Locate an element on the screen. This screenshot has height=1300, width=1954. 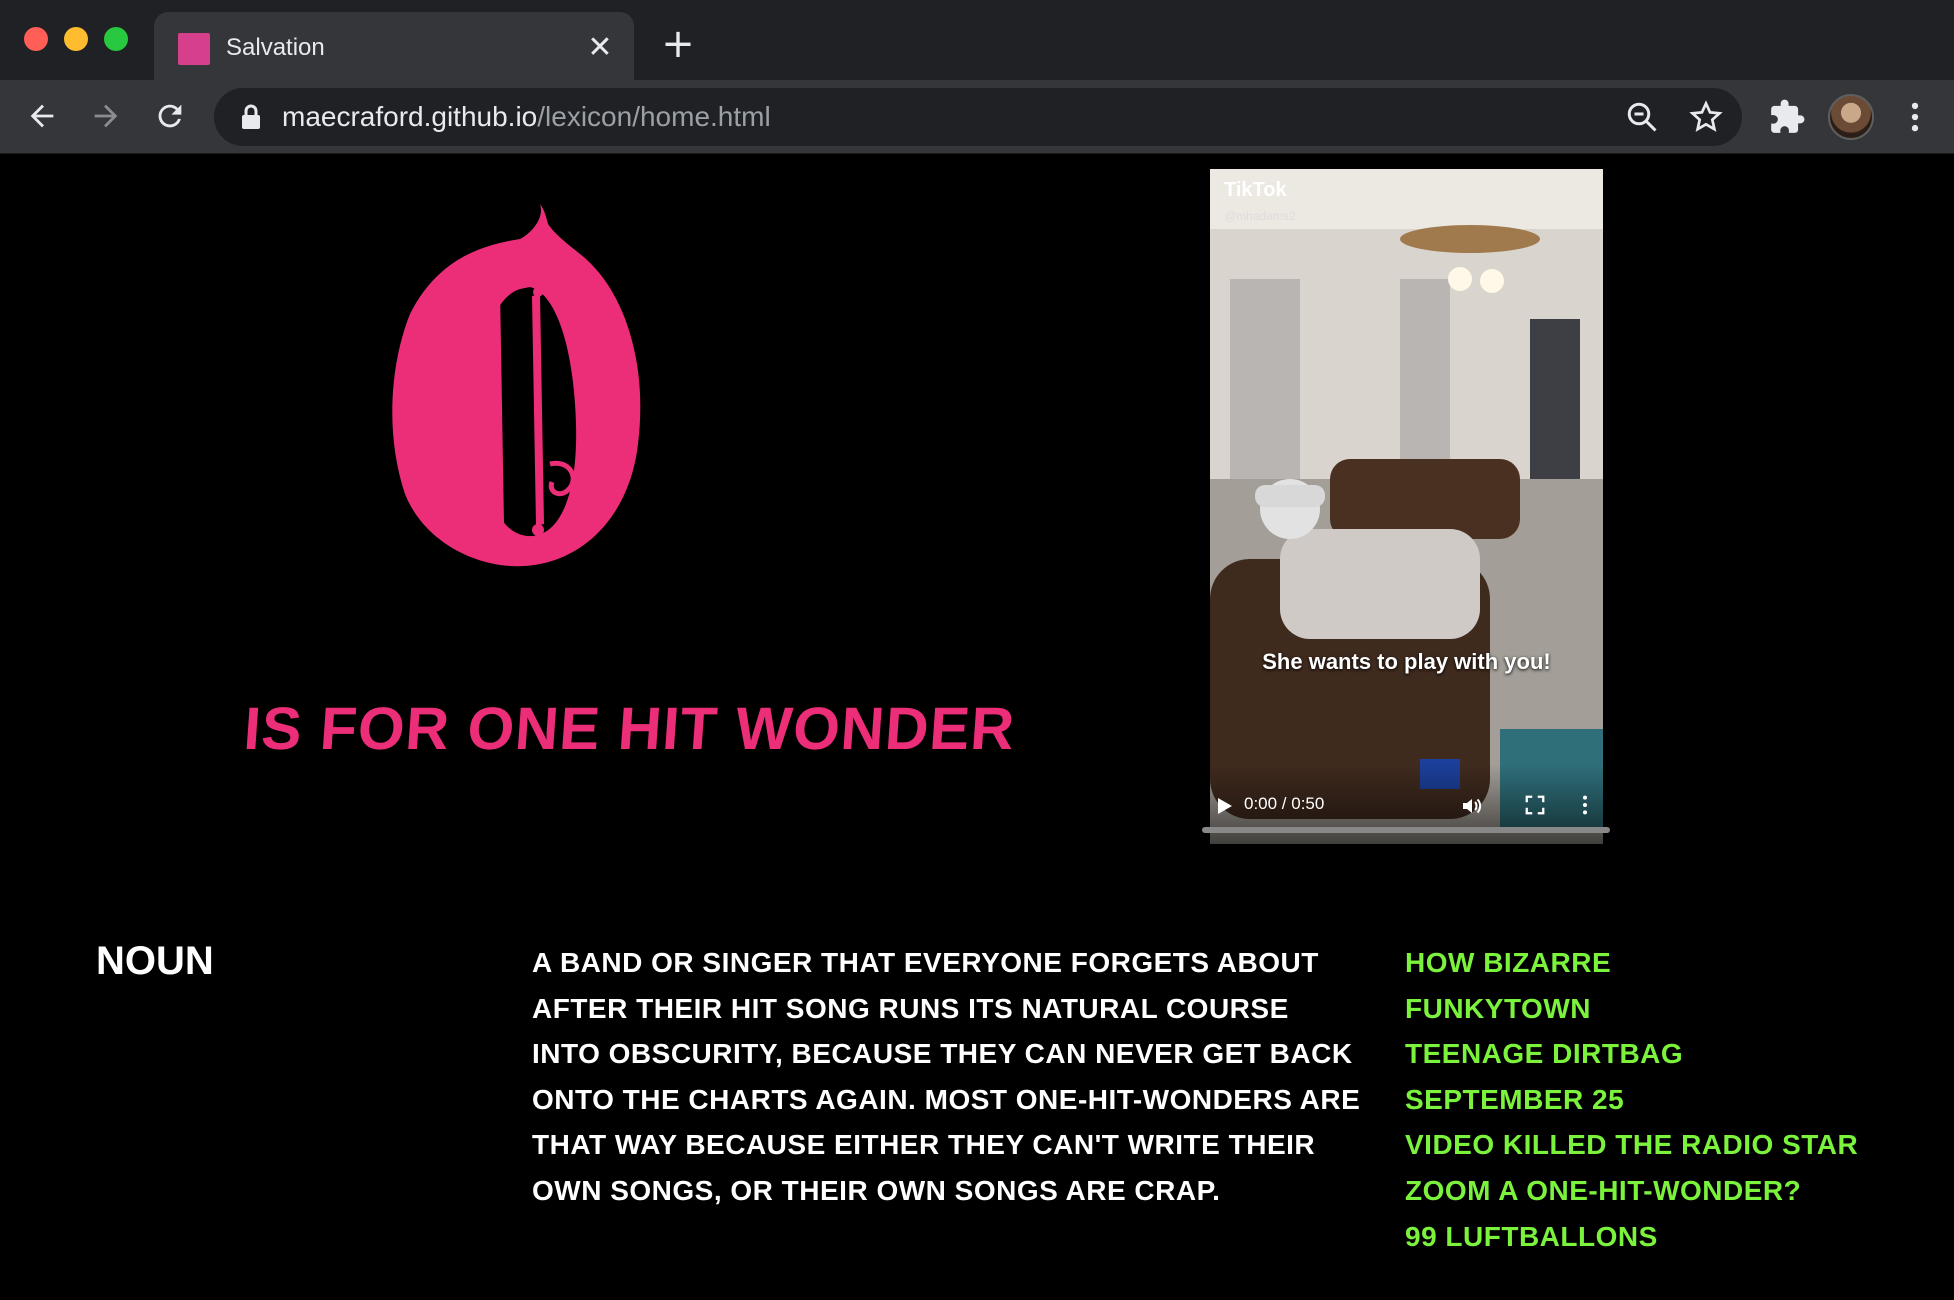
browser-tabstrip: Salvation ✕ + is located at coordinates (977, 40).